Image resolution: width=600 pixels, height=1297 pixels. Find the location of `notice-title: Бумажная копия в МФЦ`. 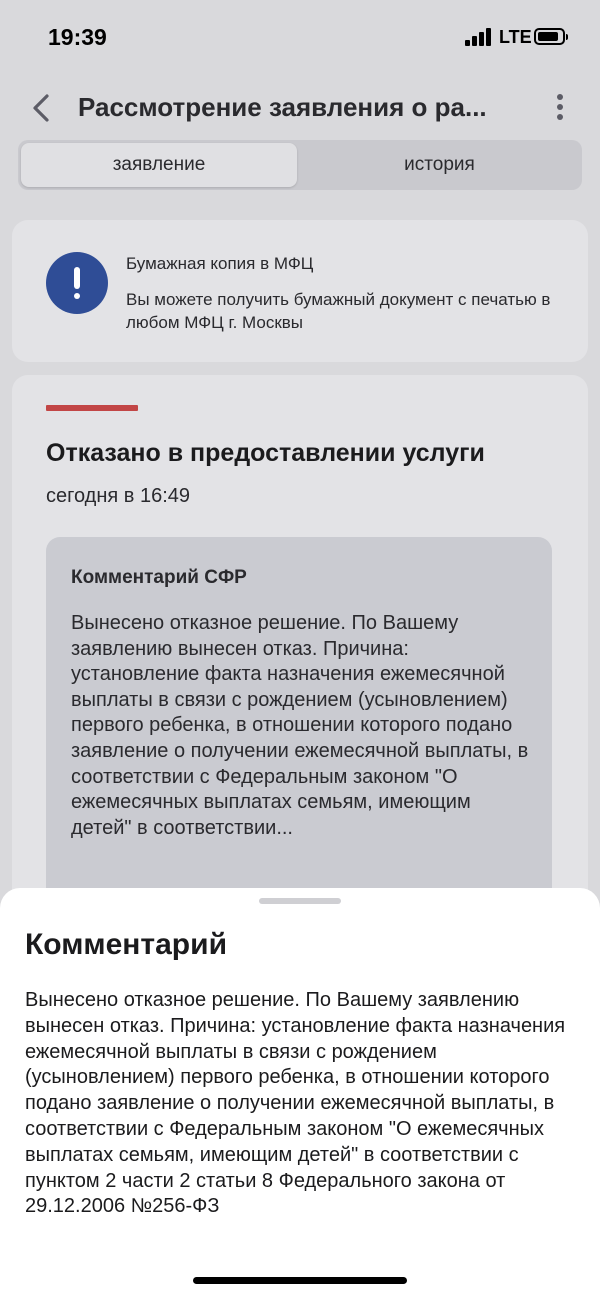

notice-title: Бумажная копия в МФЦ is located at coordinates (220, 263).